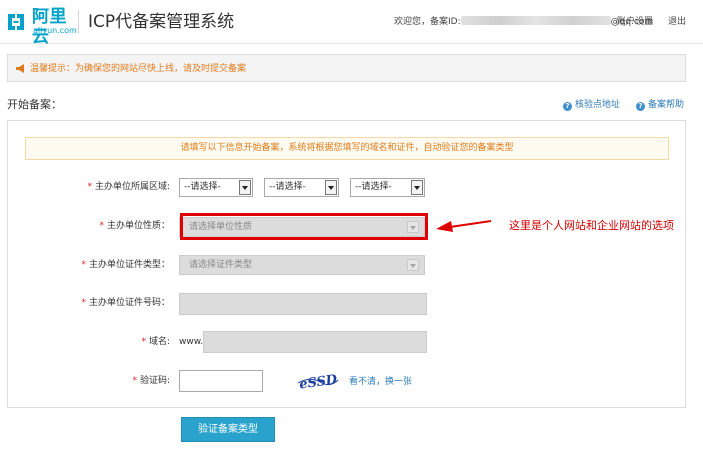  I want to click on megaphone-icon, so click(20, 68).